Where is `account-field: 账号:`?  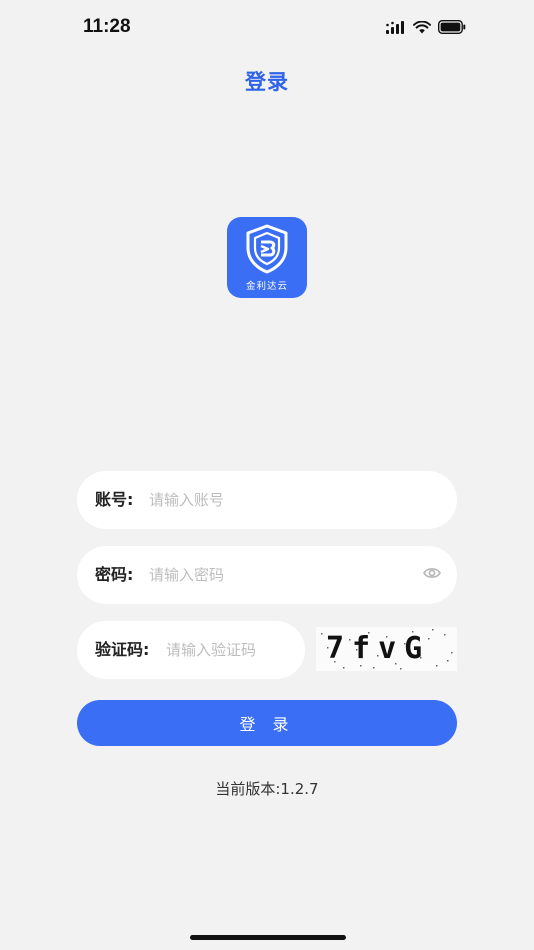
account-field: 账号: is located at coordinates (267, 500).